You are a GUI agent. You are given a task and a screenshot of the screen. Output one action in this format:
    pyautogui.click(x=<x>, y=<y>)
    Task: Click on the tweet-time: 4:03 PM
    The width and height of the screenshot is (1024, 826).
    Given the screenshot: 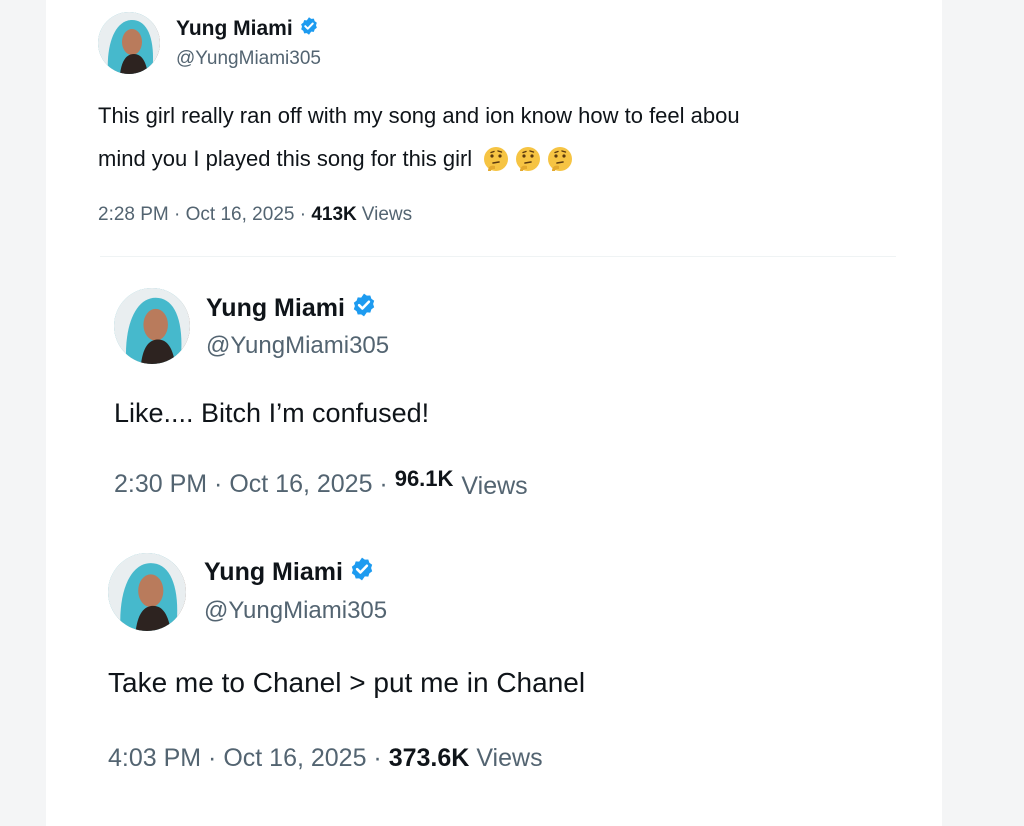 What is the action you would take?
    pyautogui.click(x=154, y=758)
    